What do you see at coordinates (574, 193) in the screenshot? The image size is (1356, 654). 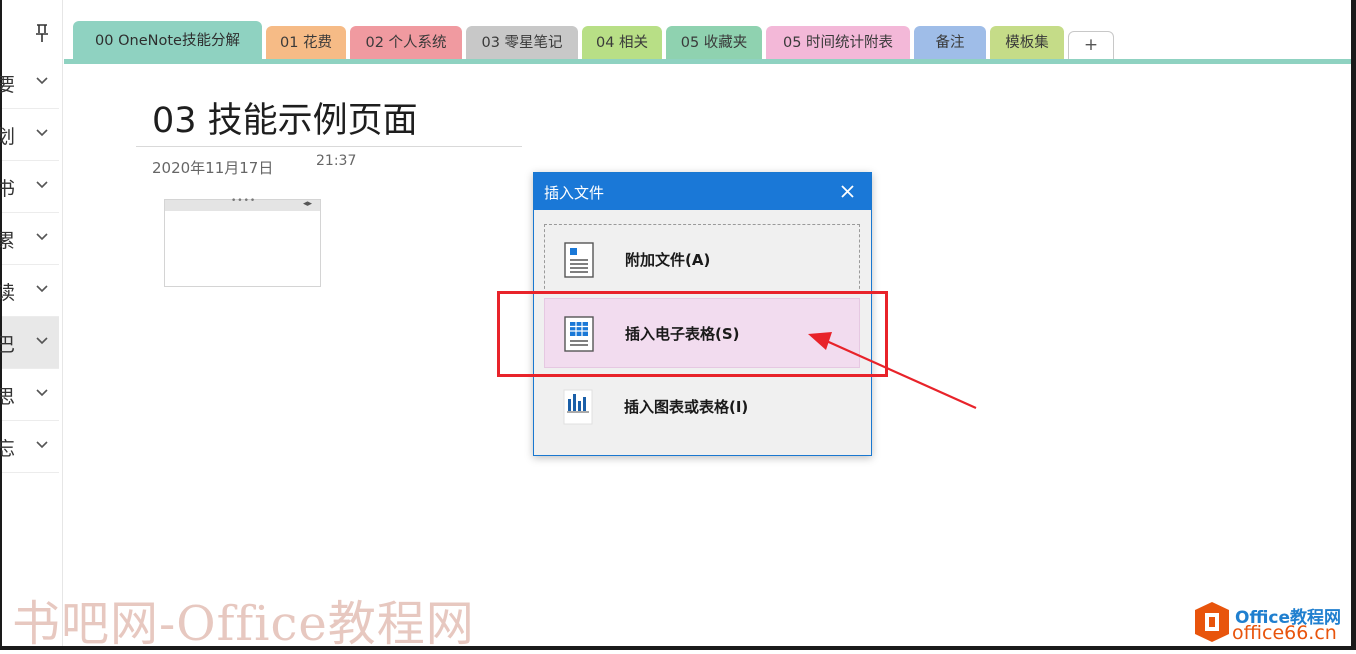 I see `dialog-title: 插入文件` at bounding box center [574, 193].